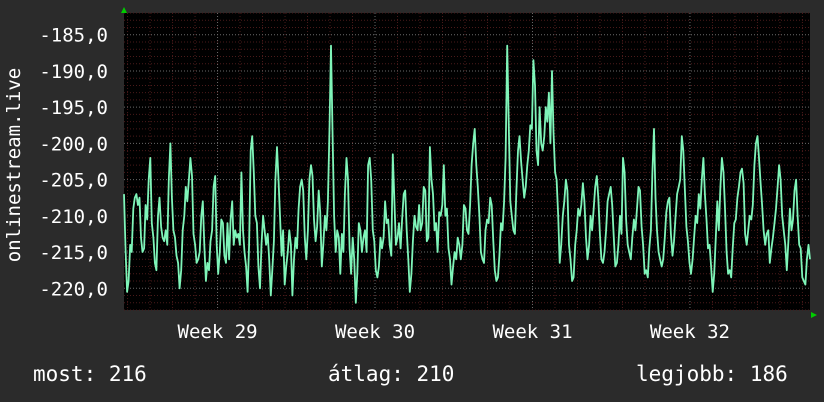  I want to click on current-stat: most: 216, so click(90, 374).